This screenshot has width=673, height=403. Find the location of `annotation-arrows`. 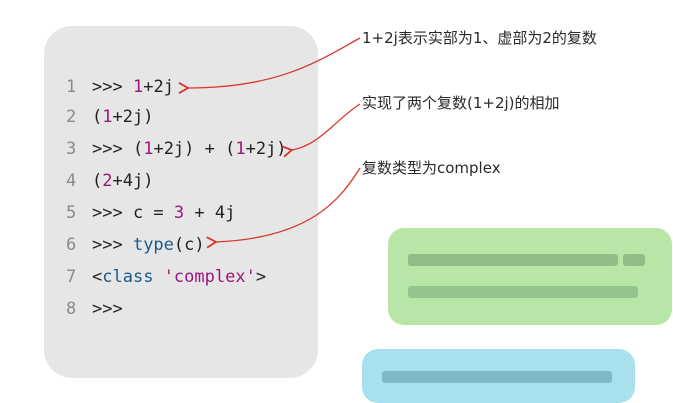

annotation-arrows is located at coordinates (269, 143).